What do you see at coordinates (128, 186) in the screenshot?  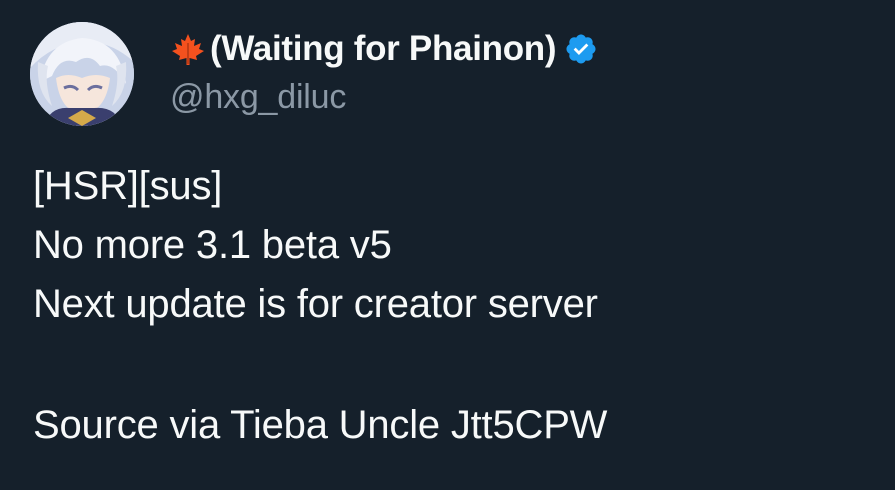 I see `tweet-line: [HSR][sus]` at bounding box center [128, 186].